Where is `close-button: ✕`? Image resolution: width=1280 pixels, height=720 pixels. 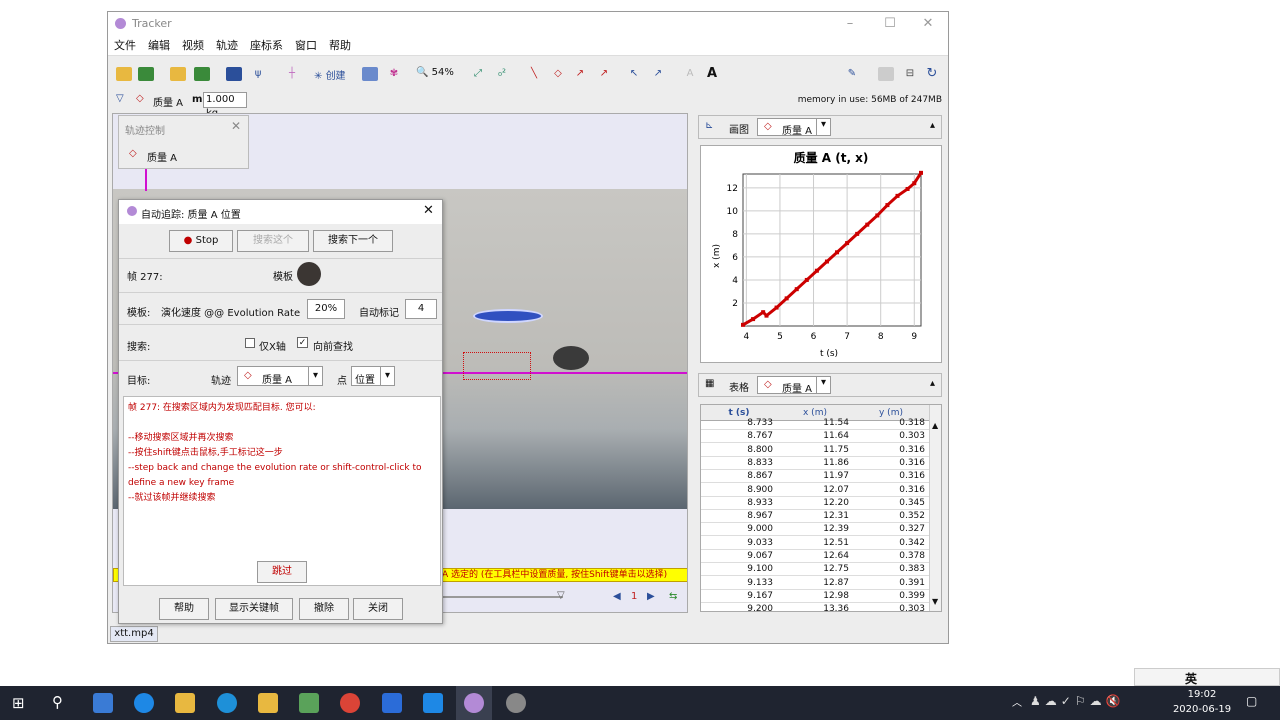
close-button: ✕ is located at coordinates (928, 24).